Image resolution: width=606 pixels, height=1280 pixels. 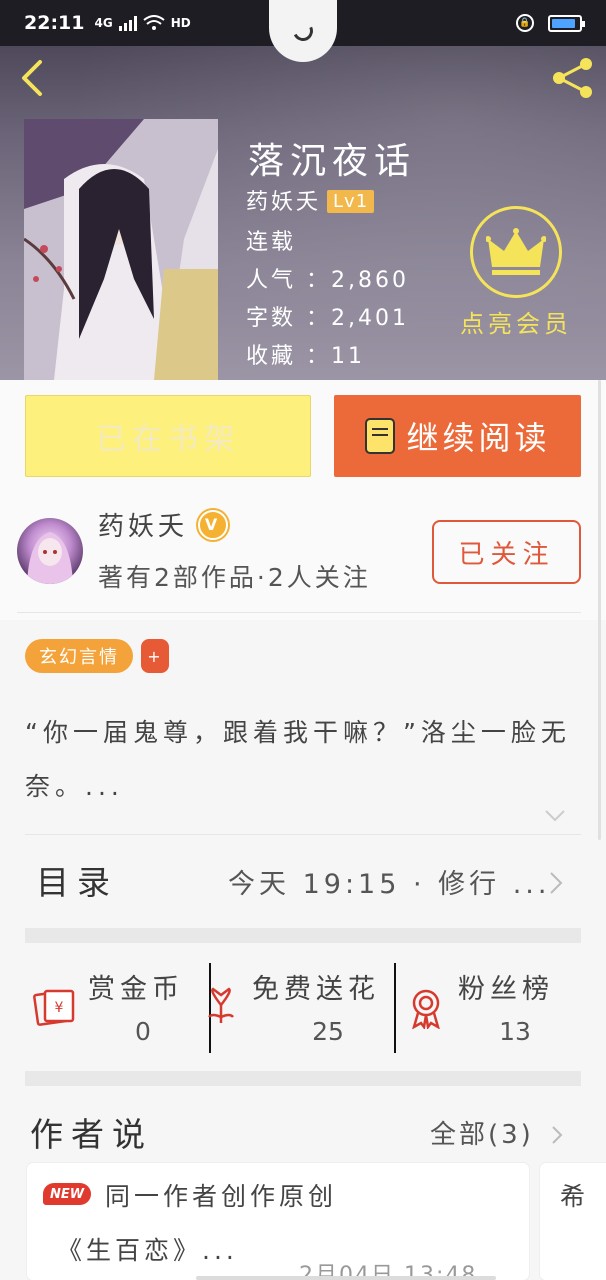 I want to click on horizontal-scroll-indicator, so click(x=346, y=1278).